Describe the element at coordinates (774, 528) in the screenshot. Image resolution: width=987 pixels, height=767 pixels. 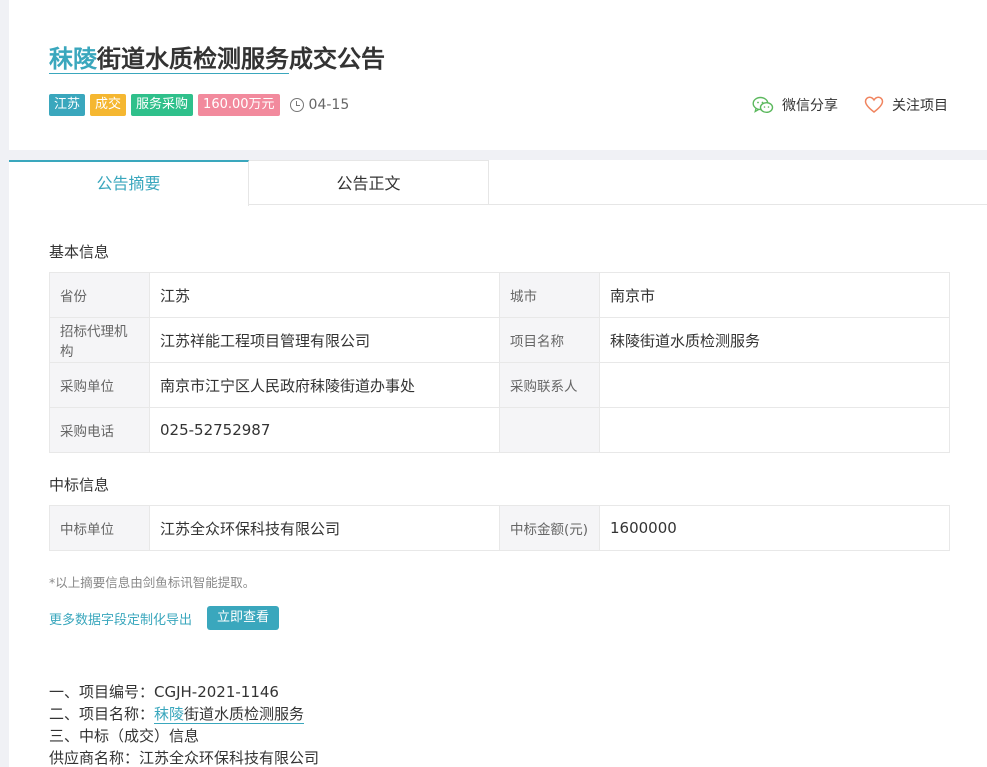
I see `field-value: 1600000` at that location.